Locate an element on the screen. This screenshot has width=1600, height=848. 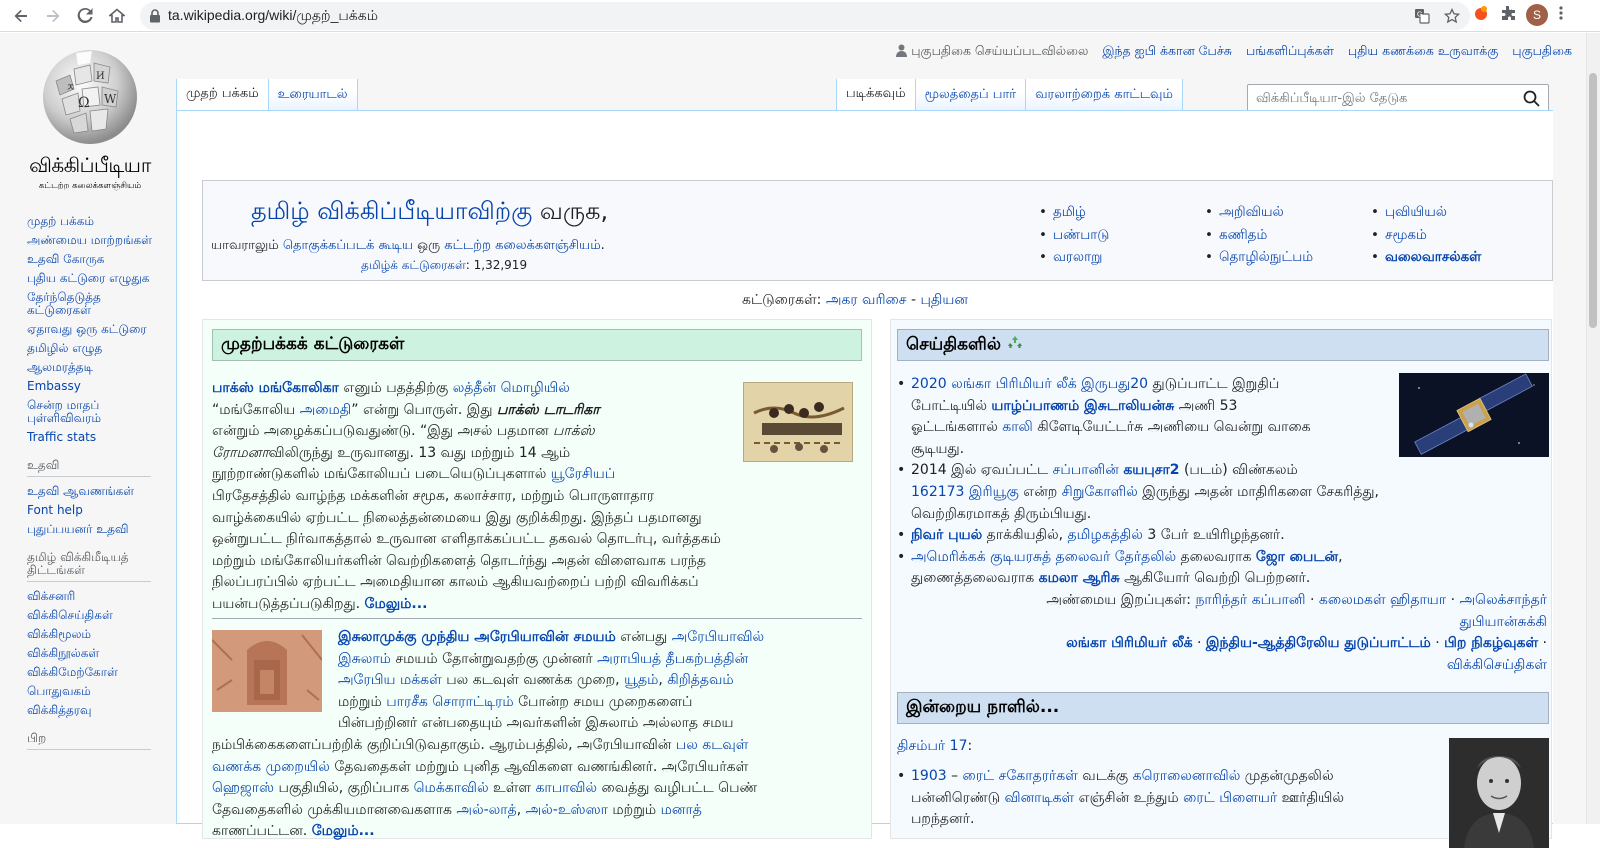
free-link: கட்டற்ற is located at coordinates (467, 245).